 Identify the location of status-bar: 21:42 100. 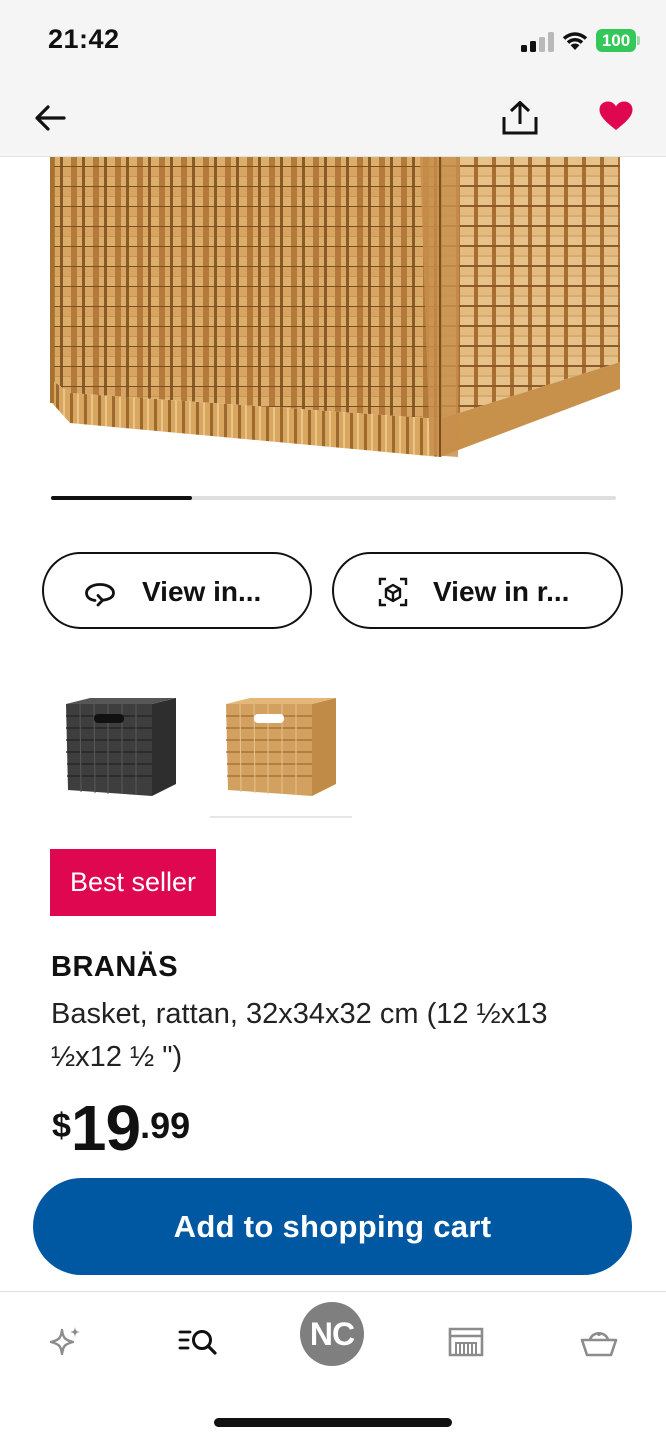
(333, 40).